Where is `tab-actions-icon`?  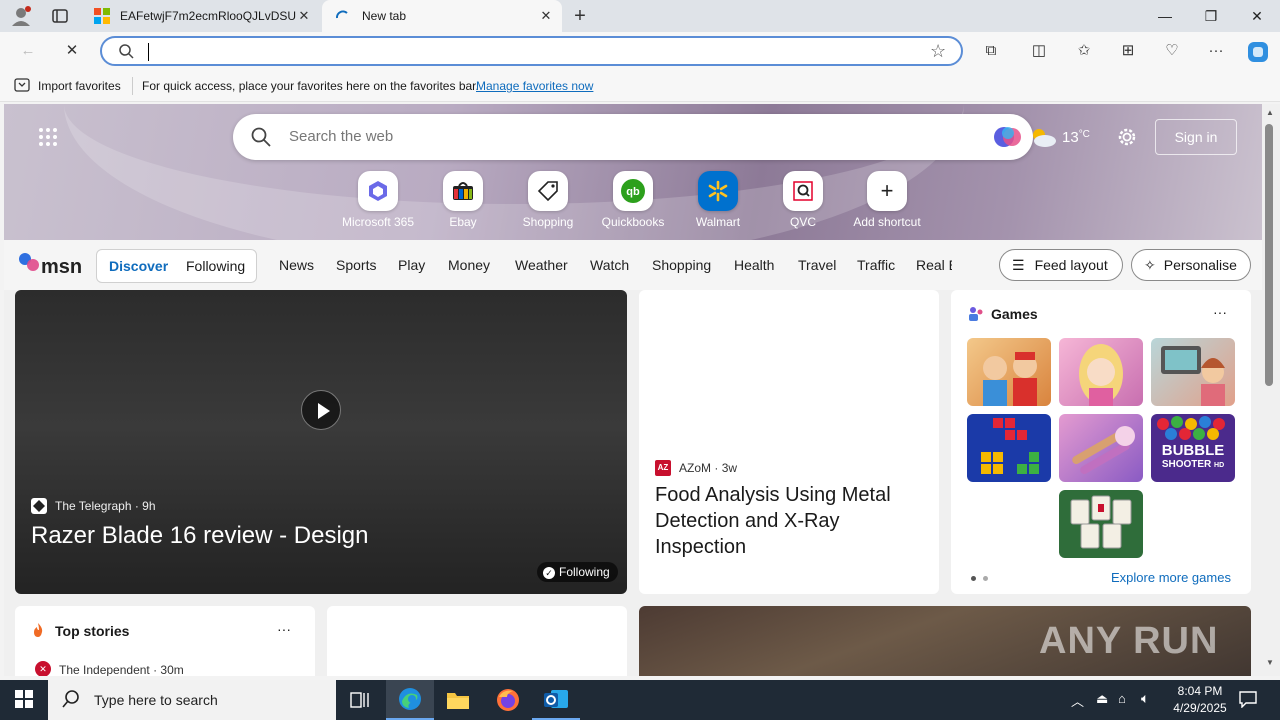
tab-actions-icon is located at coordinates (60, 16).